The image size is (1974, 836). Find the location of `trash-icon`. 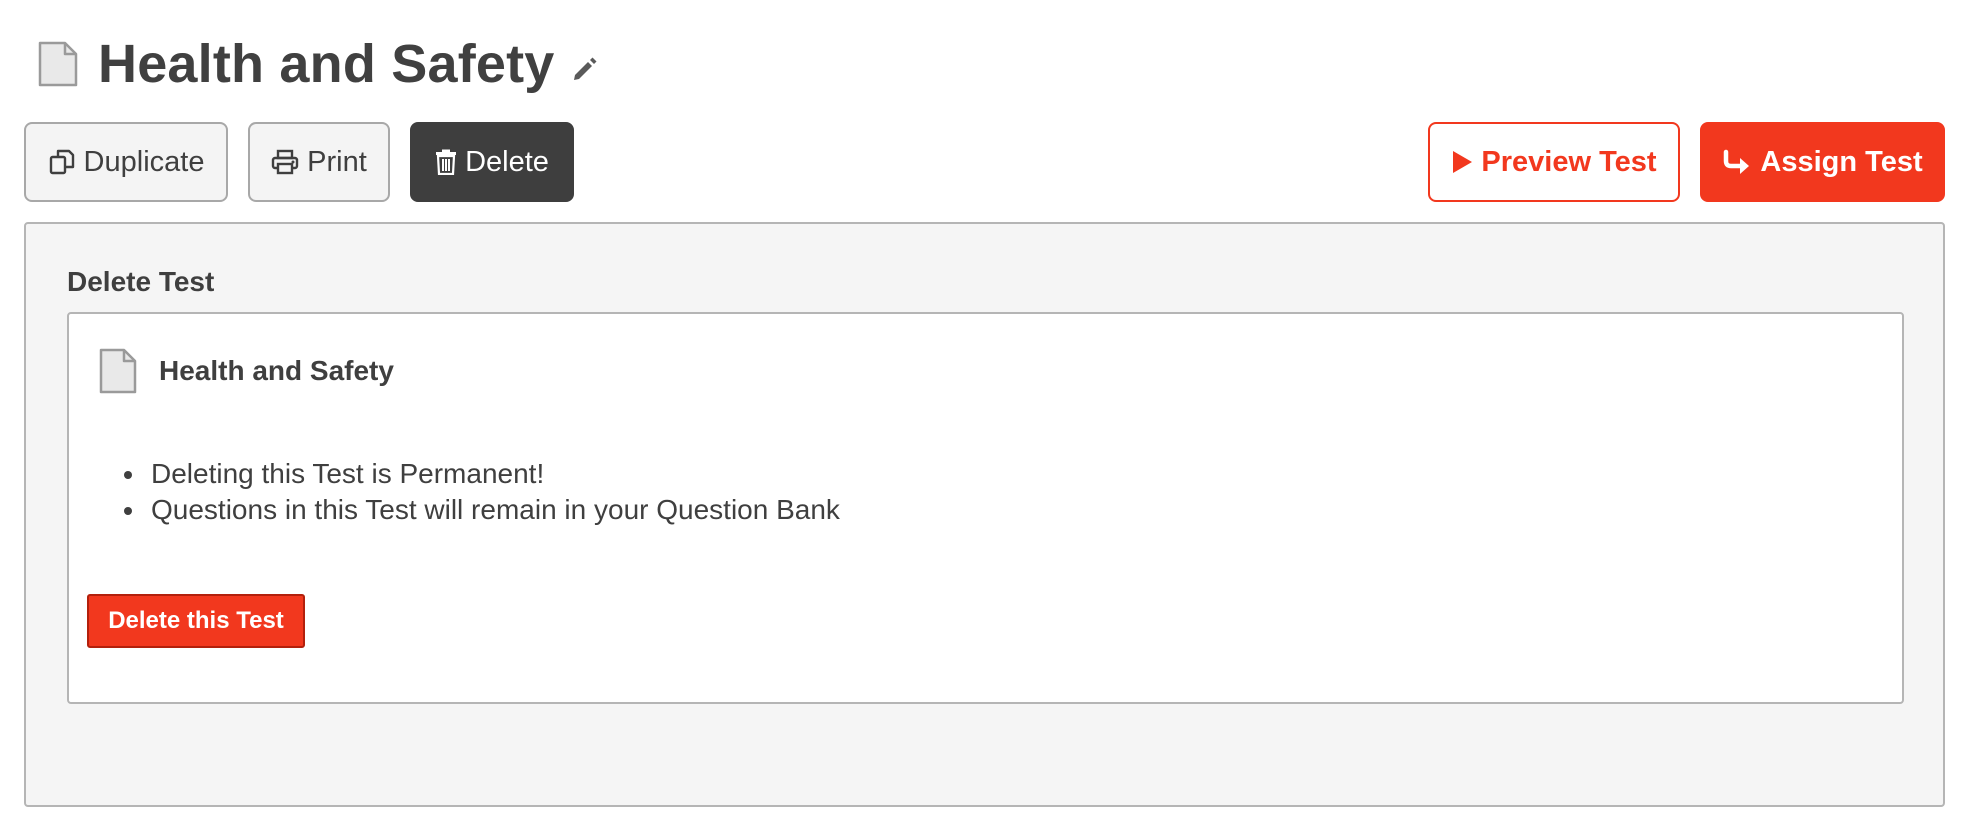

trash-icon is located at coordinates (446, 162).